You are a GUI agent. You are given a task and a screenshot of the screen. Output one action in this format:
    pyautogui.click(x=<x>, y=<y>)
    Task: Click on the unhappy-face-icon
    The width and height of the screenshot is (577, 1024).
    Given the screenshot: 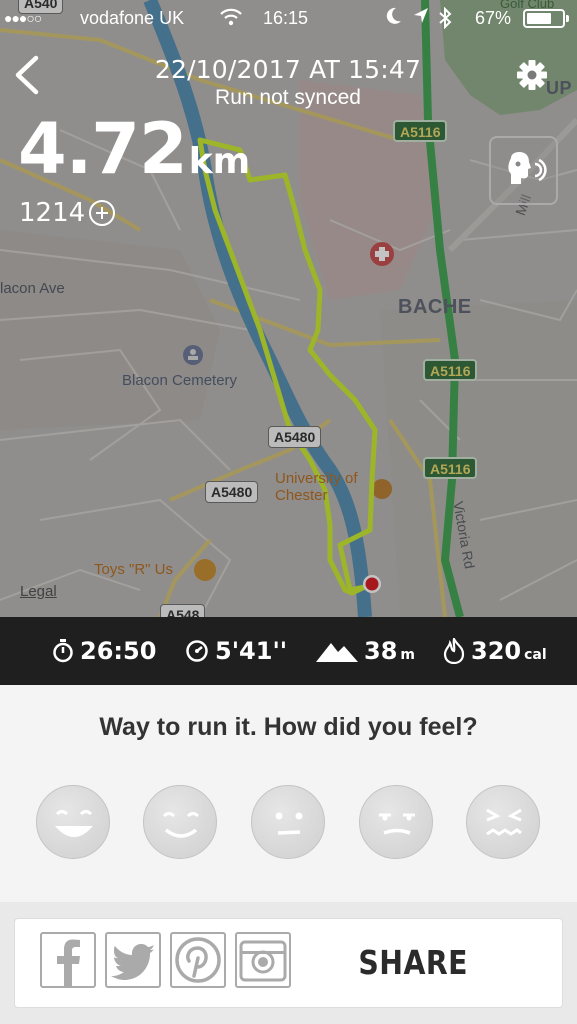 What is the action you would take?
    pyautogui.click(x=396, y=822)
    